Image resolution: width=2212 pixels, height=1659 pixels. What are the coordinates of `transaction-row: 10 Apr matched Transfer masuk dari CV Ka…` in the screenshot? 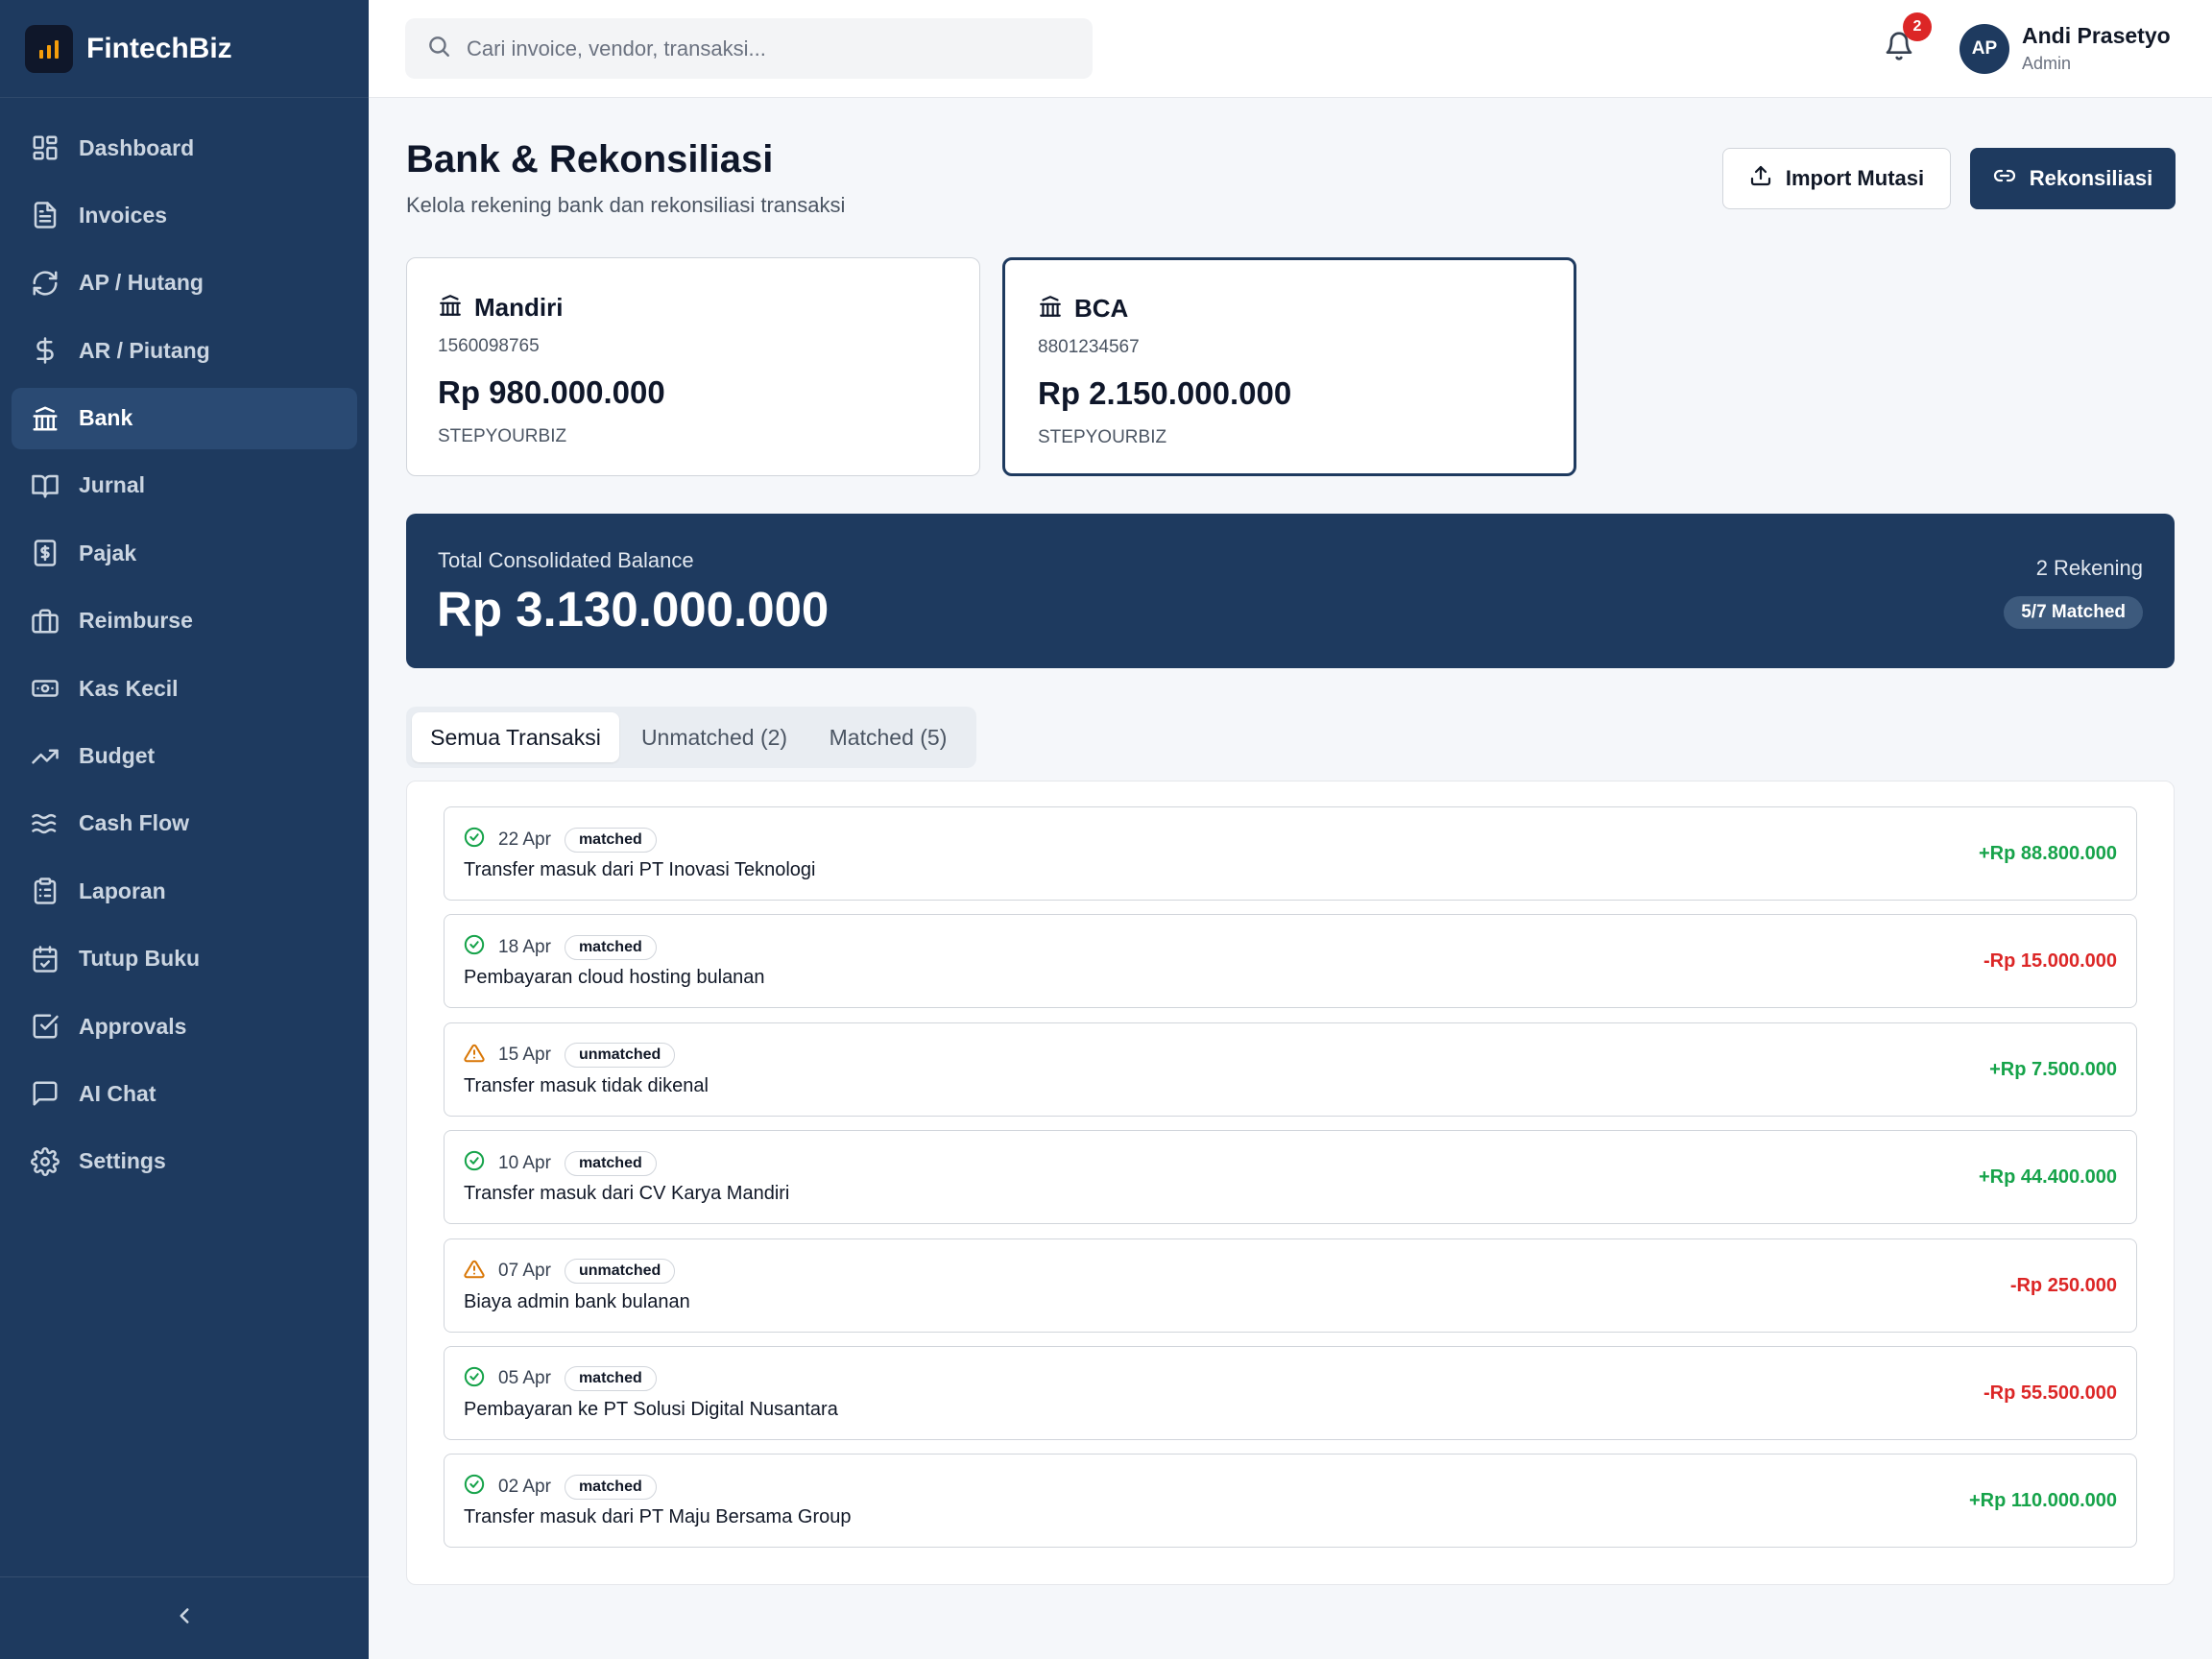 It's located at (1290, 1177).